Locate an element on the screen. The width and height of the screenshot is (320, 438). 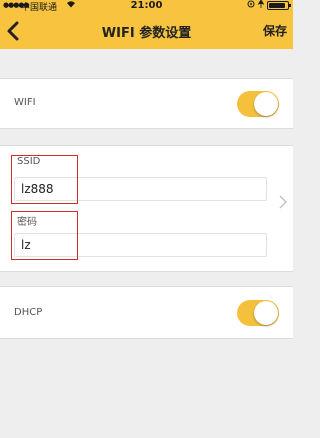
battery-icon is located at coordinates (279, 5).